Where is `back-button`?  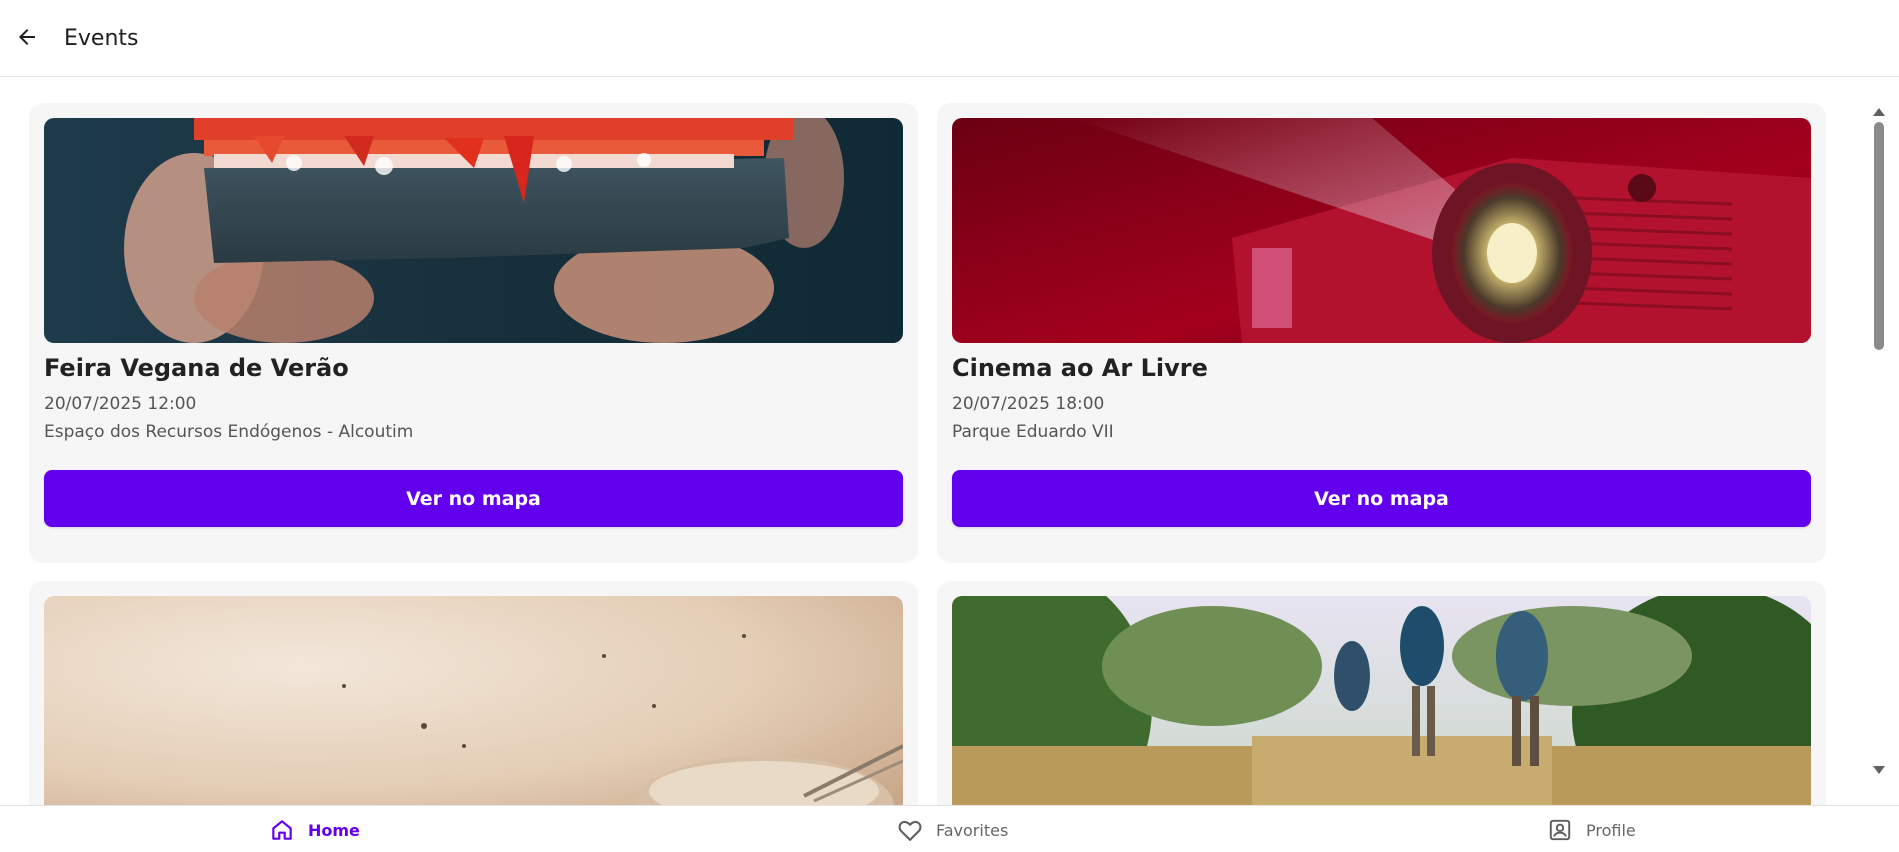 back-button is located at coordinates (27, 37).